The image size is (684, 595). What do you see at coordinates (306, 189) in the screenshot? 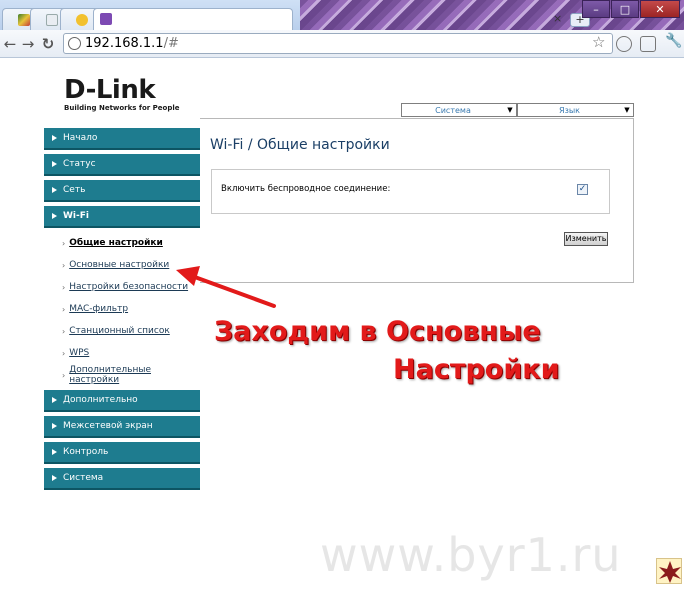
I see `enable-wireless-label: Включить беспроводное соединение:` at bounding box center [306, 189].